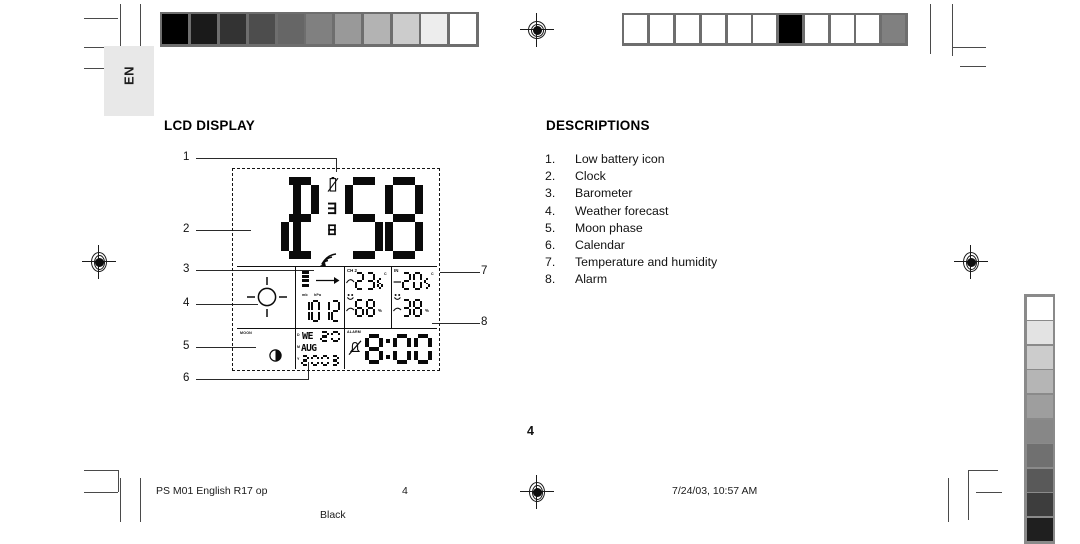  I want to click on crop-mark-bottom-right-h, so click(983, 471).